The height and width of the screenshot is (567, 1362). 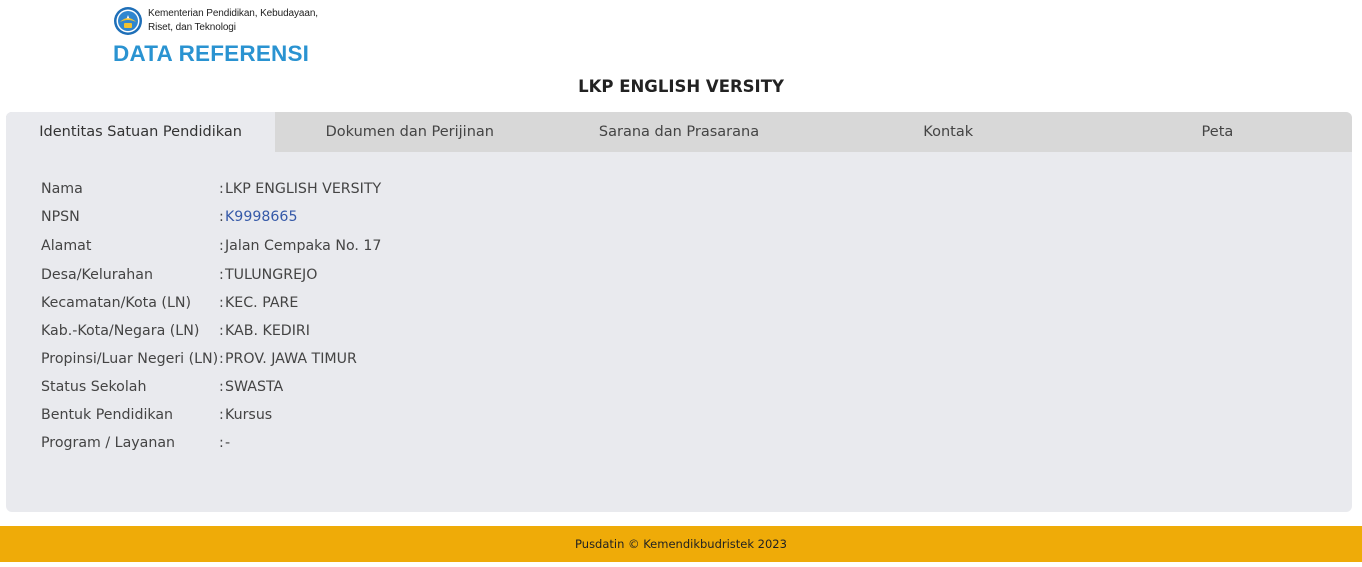 What do you see at coordinates (211, 443) in the screenshot?
I see `info-row-program: Program / Layanan : -` at bounding box center [211, 443].